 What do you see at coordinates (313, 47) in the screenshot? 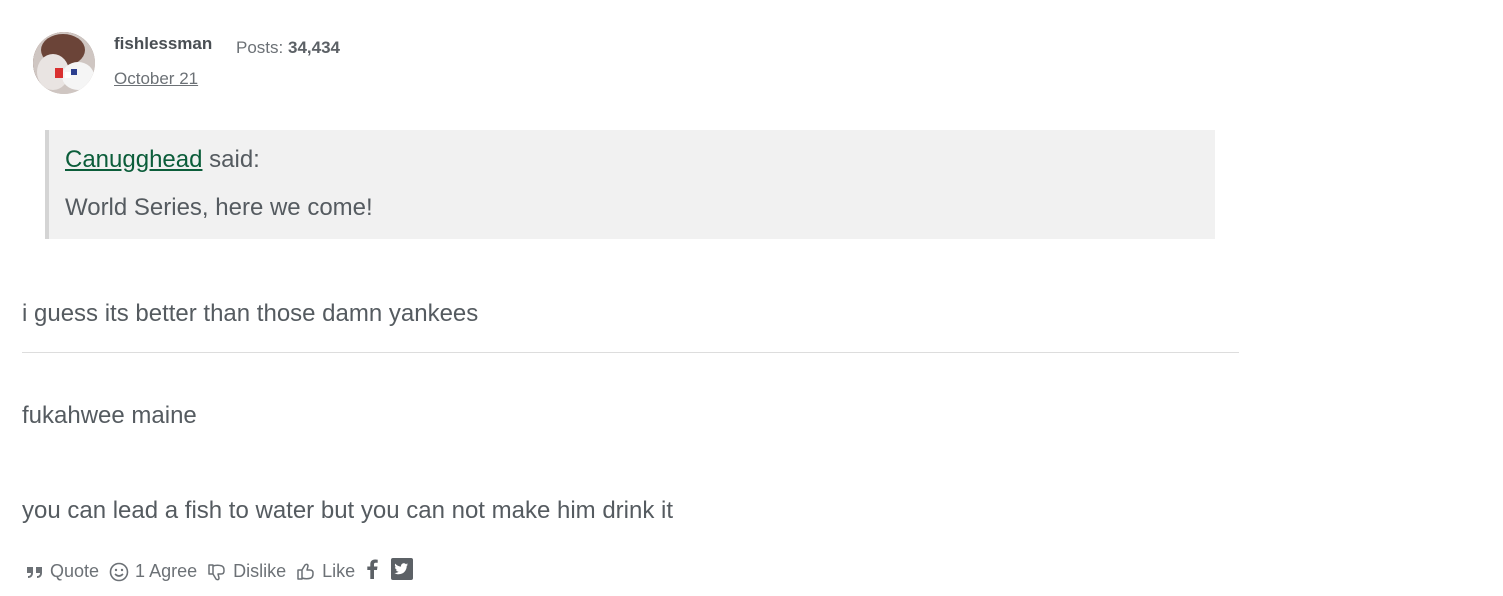
I see `posts-count-value: 34,434` at bounding box center [313, 47].